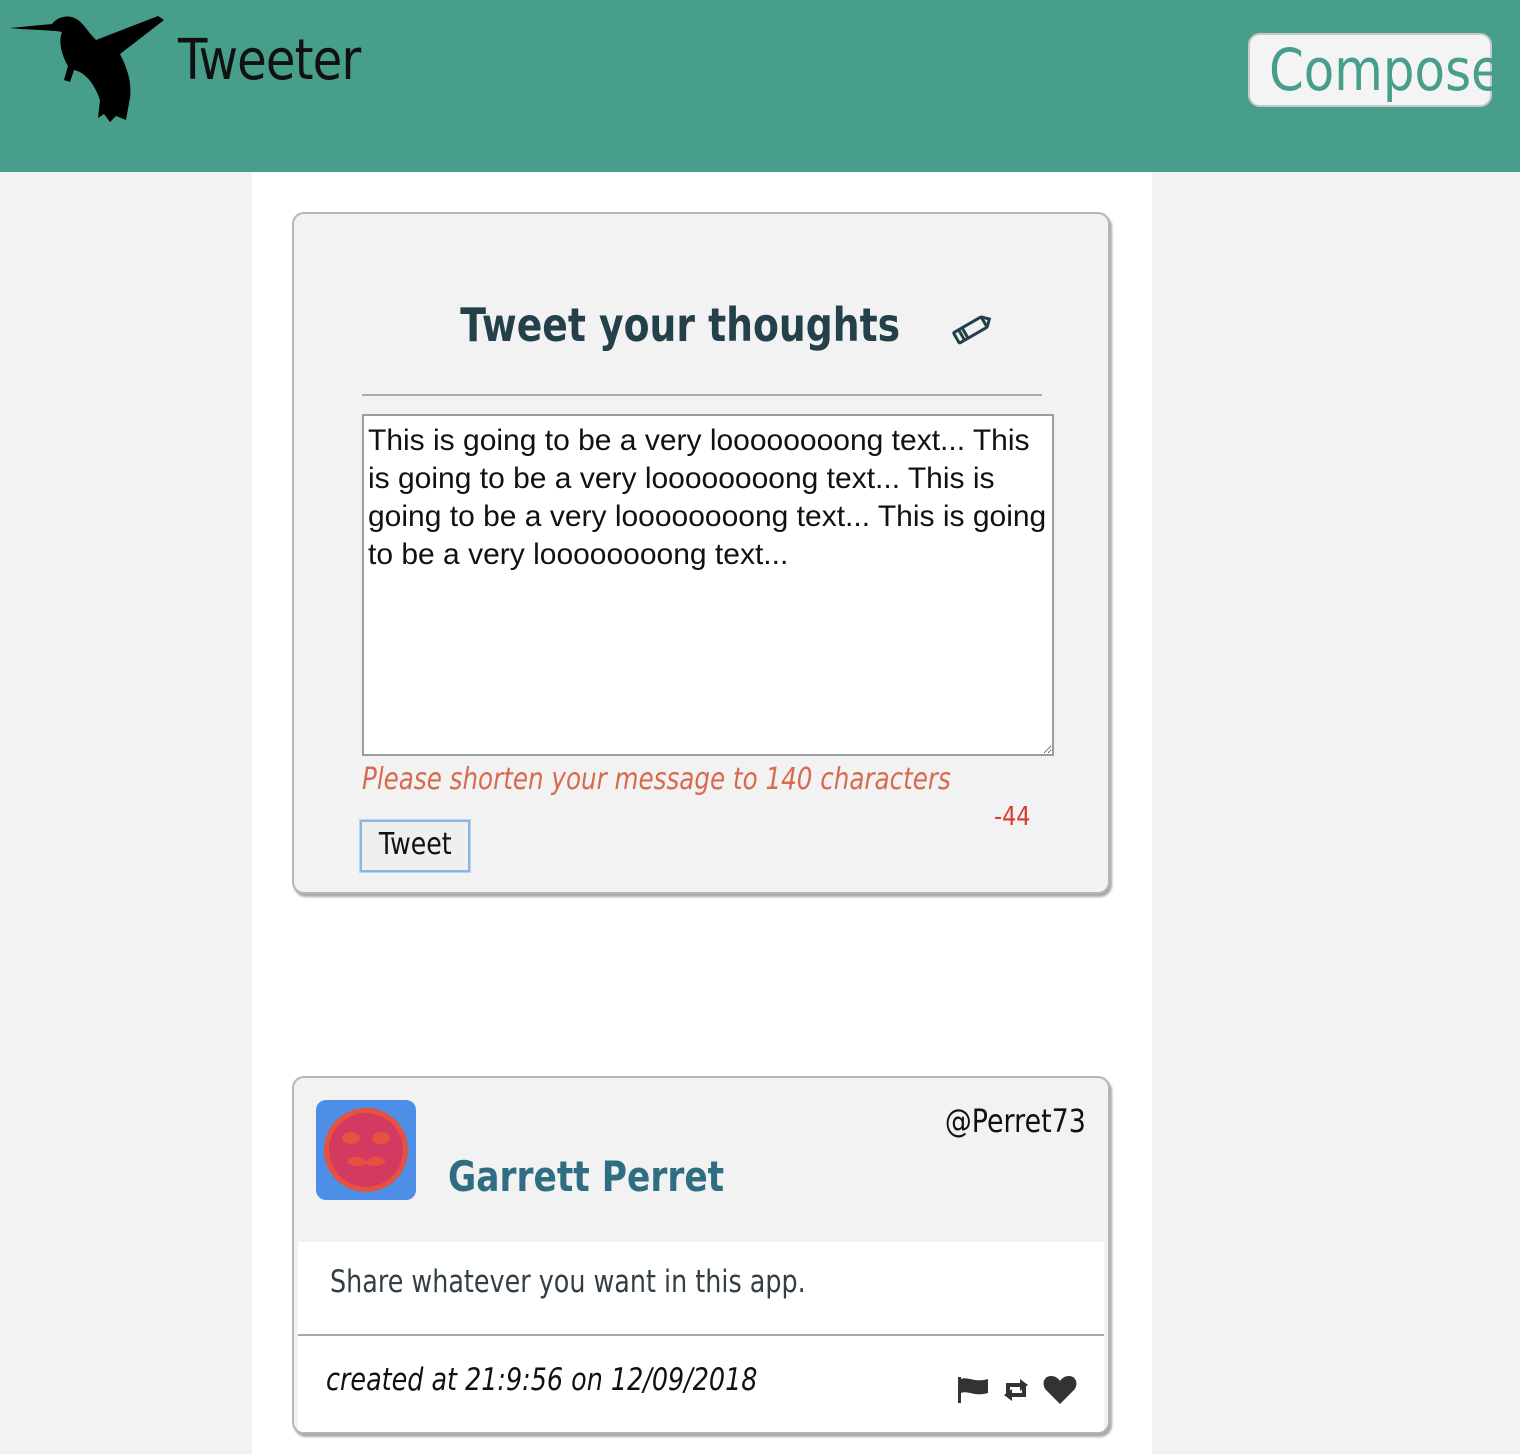  I want to click on tweet-text: Share whatever you want in this app., so click(568, 1282).